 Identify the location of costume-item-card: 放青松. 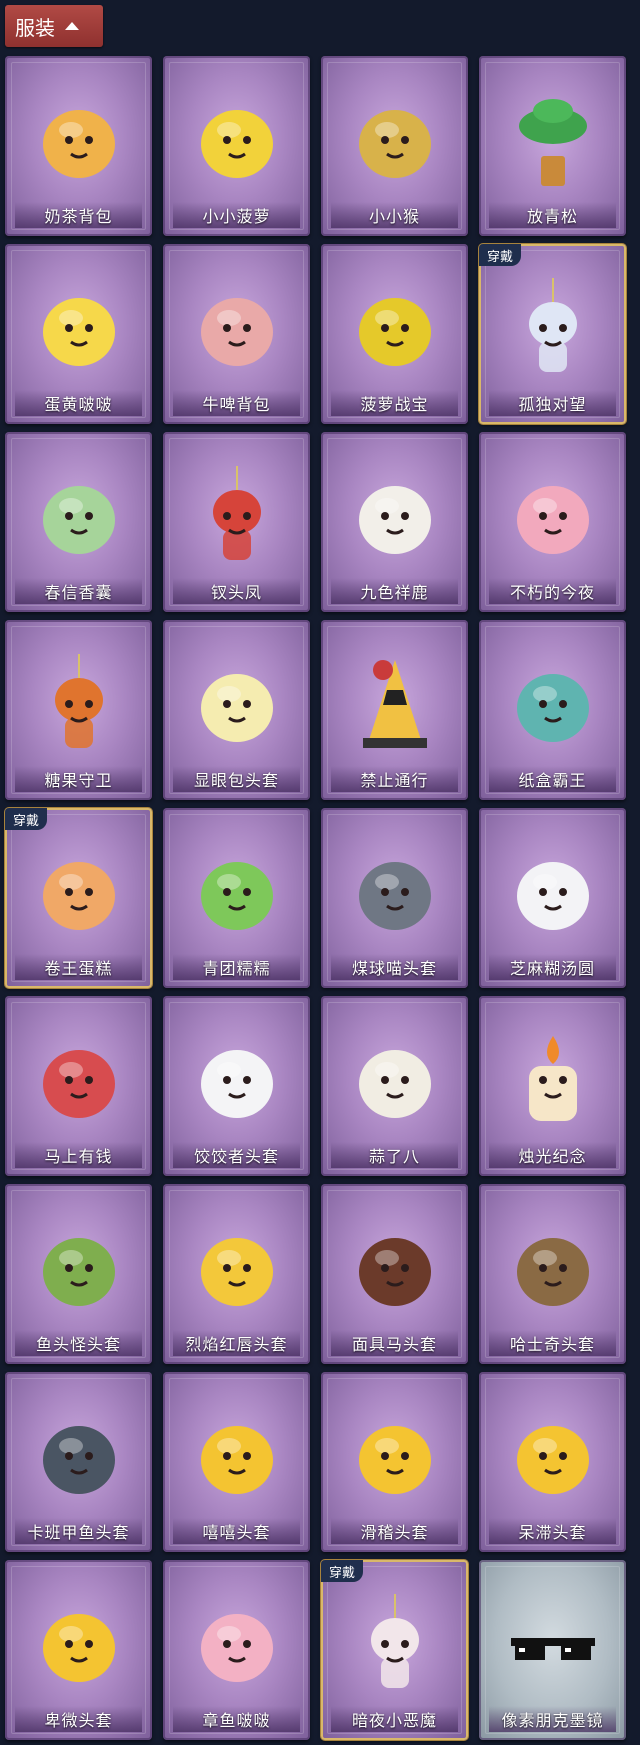
(552, 146).